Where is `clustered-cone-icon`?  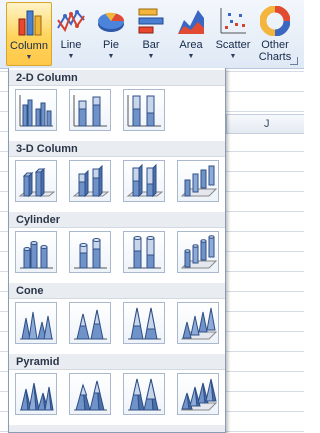 clustered-cone-icon is located at coordinates (36, 325).